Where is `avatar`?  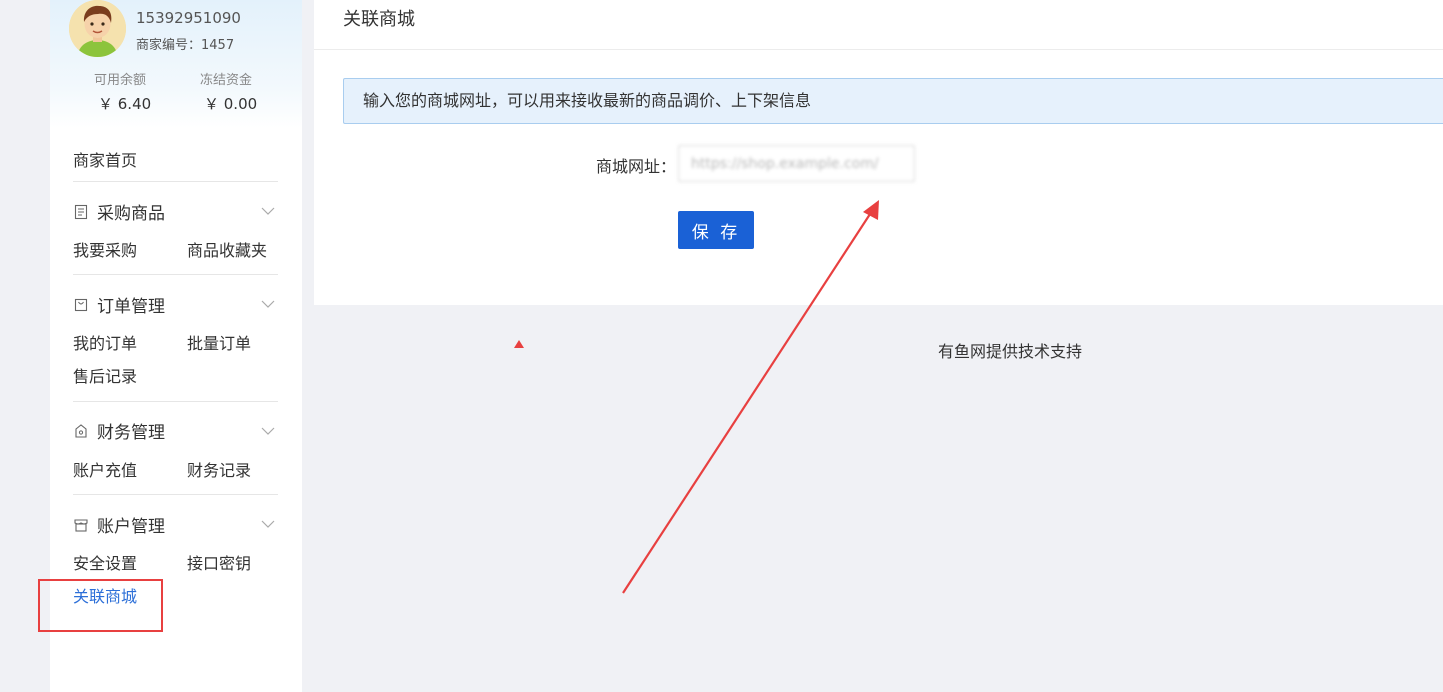
avatar is located at coordinates (97, 28).